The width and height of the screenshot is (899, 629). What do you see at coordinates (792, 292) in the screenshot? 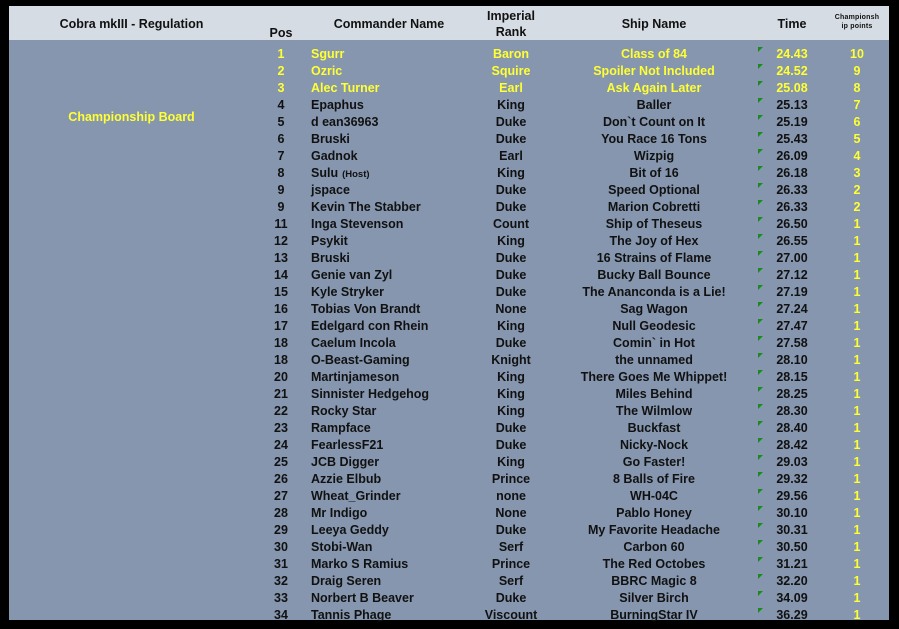
I see `time-cell: 27.19` at bounding box center [792, 292].